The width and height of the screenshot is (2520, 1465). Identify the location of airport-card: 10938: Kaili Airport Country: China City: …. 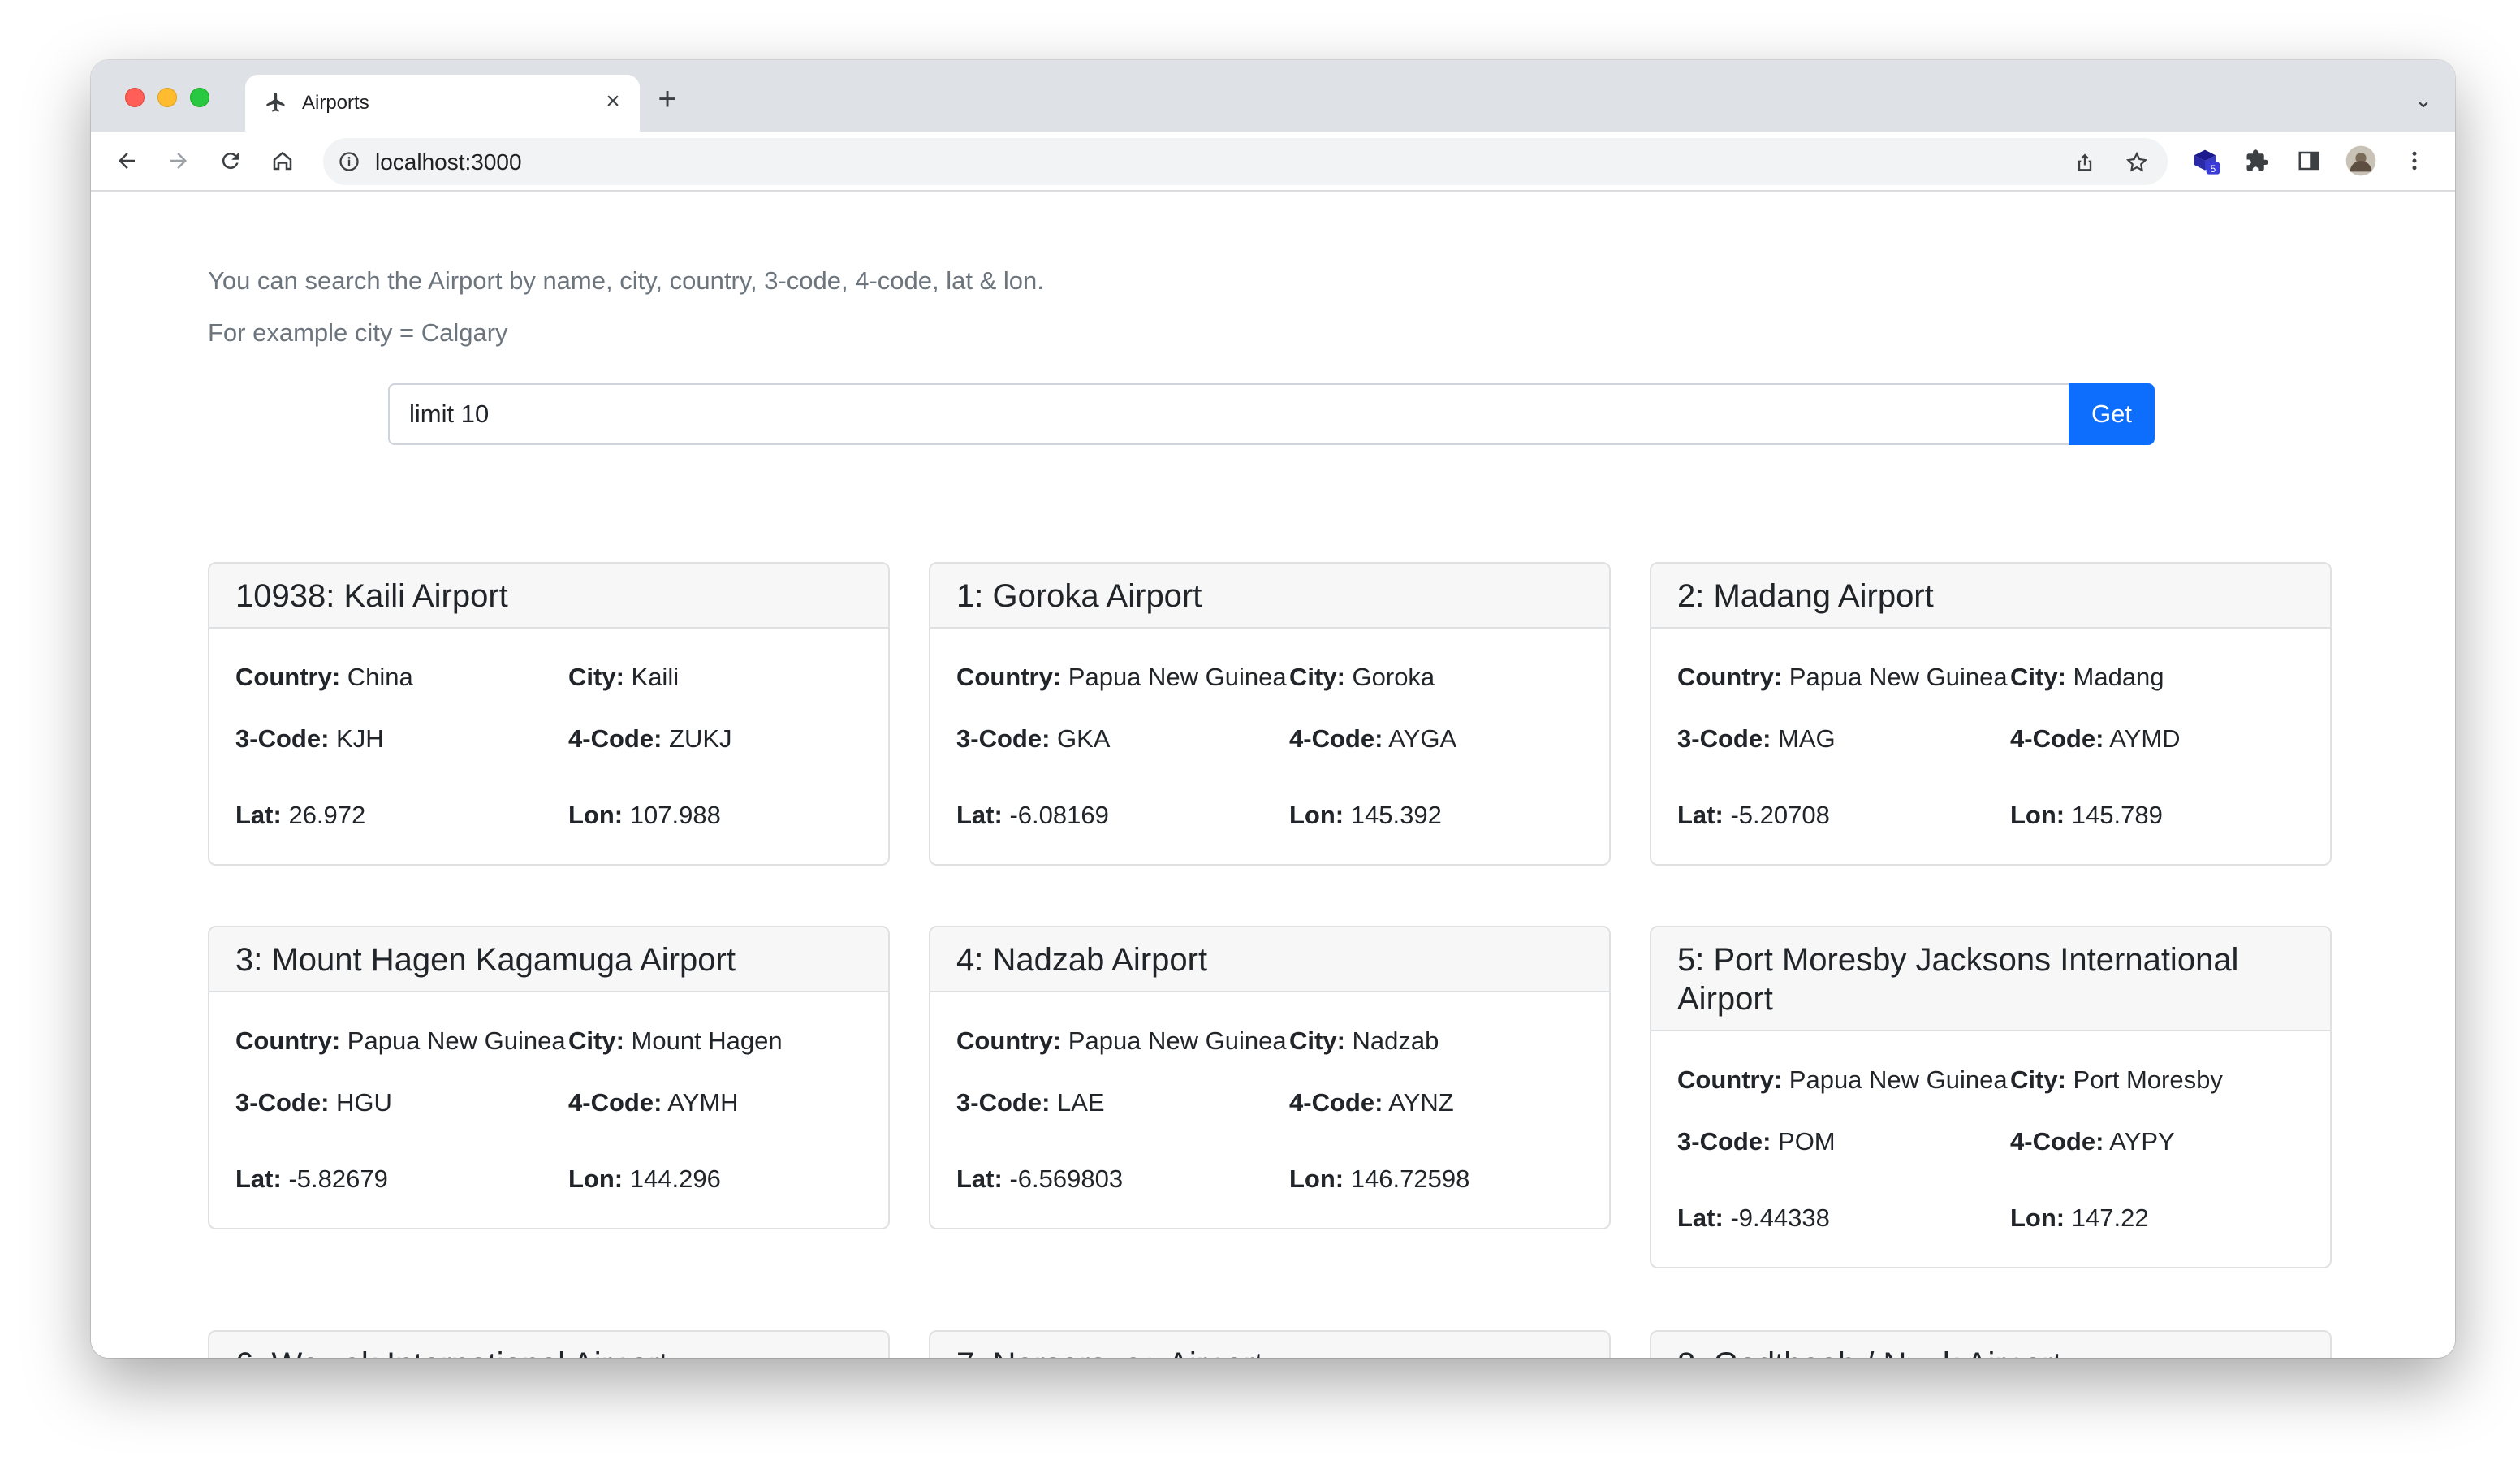
(549, 714).